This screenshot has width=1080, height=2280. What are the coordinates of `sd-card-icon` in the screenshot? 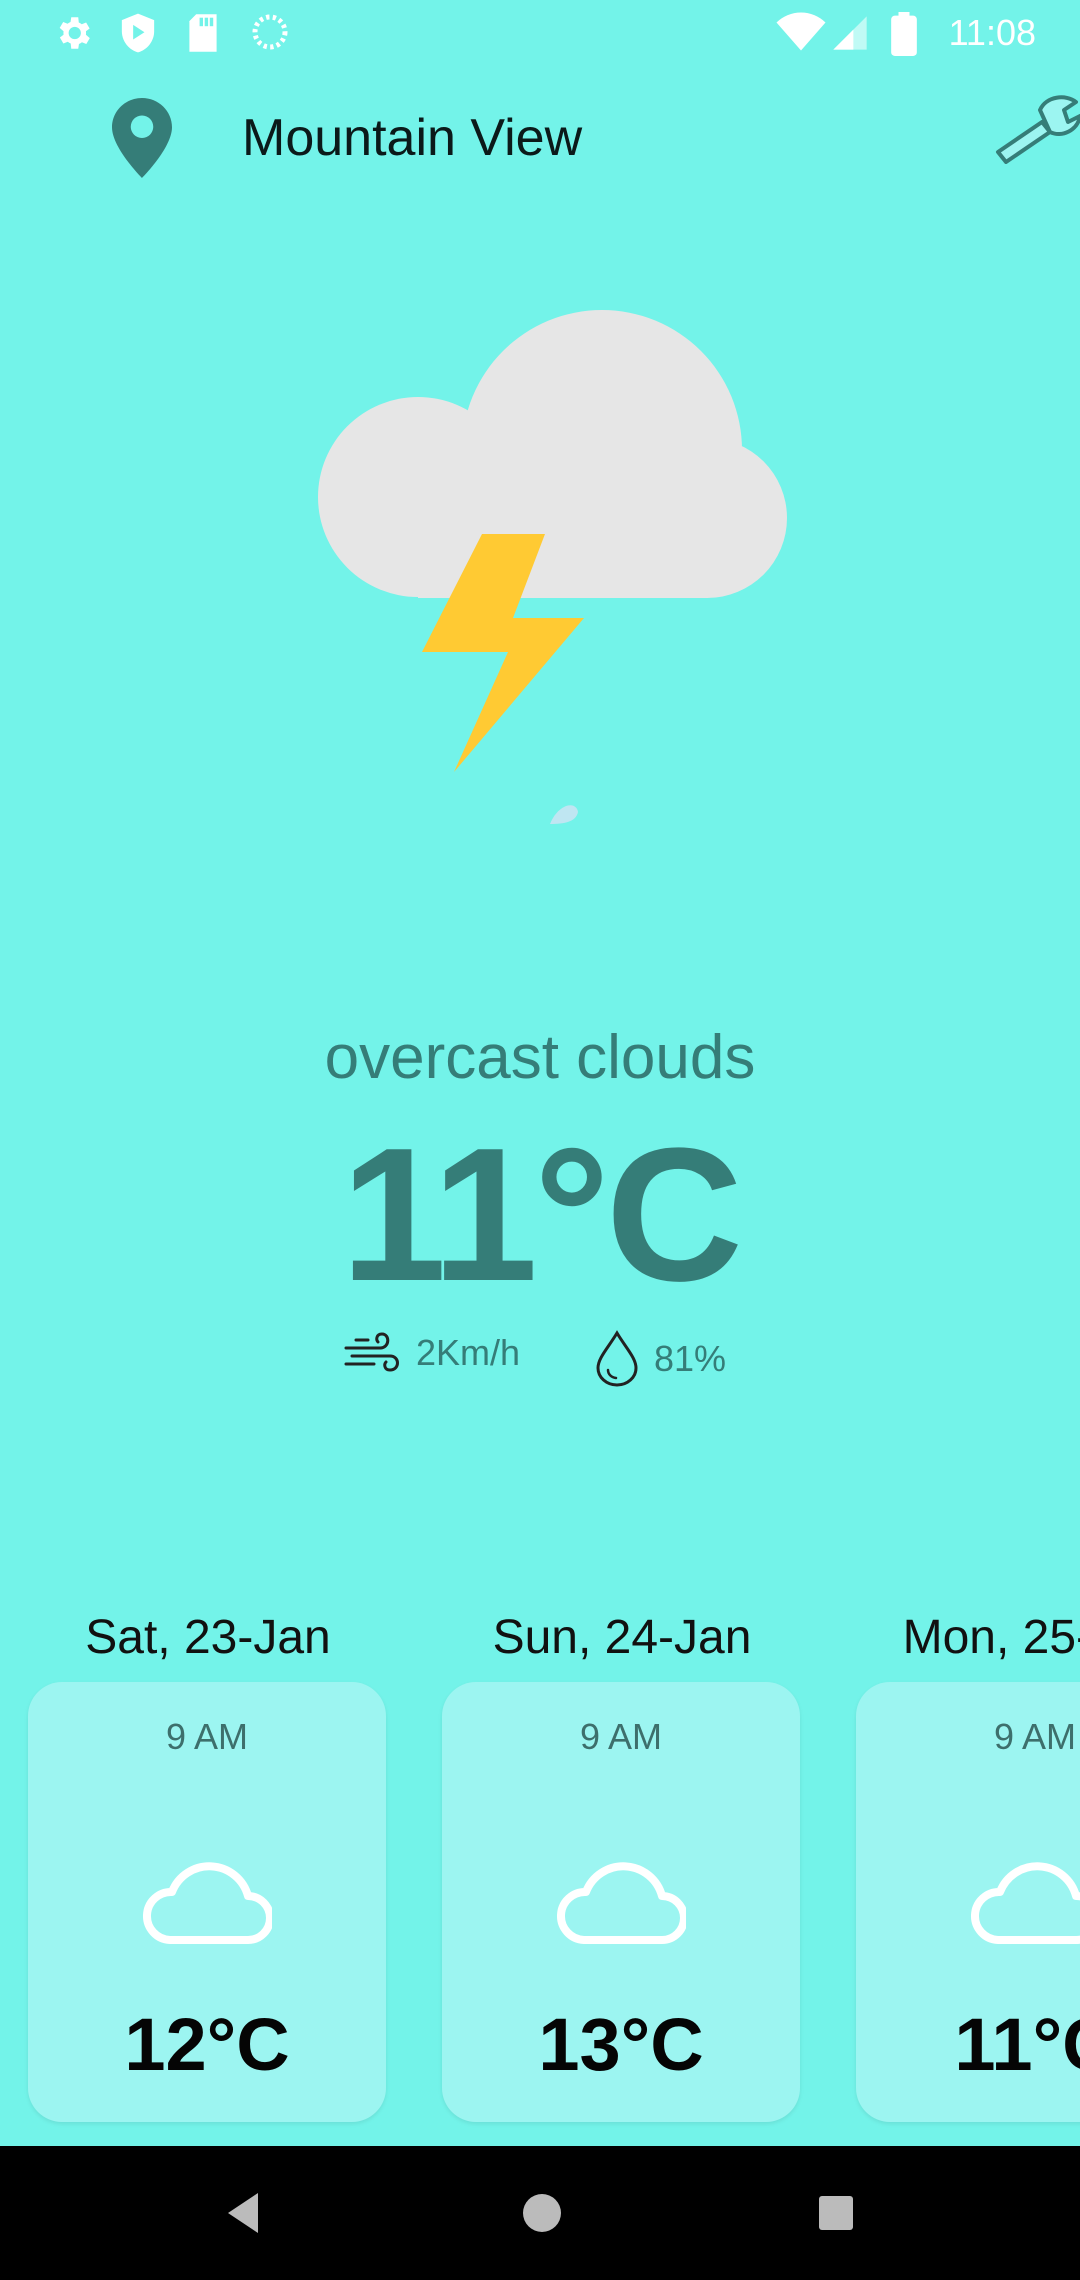 It's located at (203, 33).